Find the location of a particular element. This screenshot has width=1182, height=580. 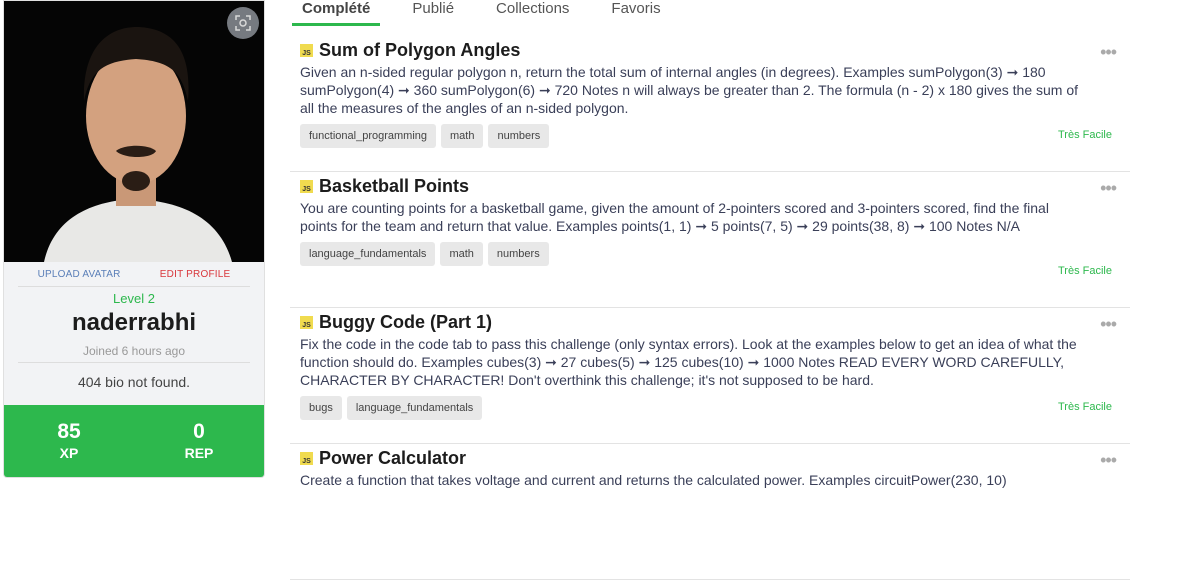

username: naderrabhi is located at coordinates (134, 322).